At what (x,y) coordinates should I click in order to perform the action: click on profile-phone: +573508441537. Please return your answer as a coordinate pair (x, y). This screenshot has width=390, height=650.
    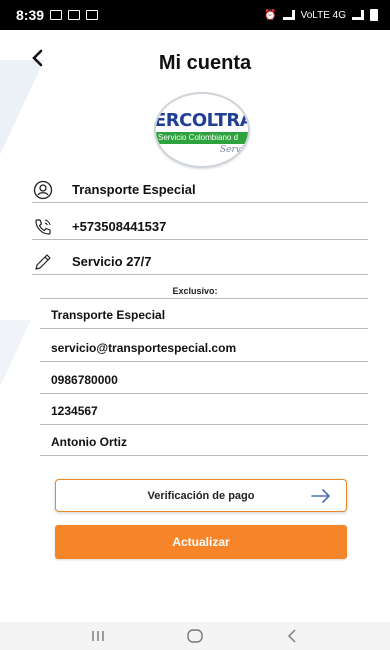
    Looking at the image, I should click on (119, 226).